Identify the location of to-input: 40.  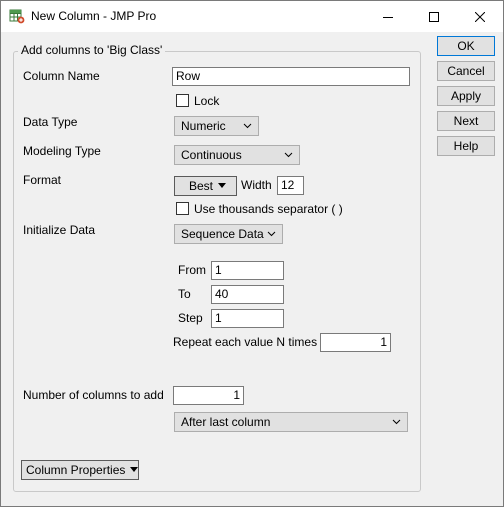
(247, 294).